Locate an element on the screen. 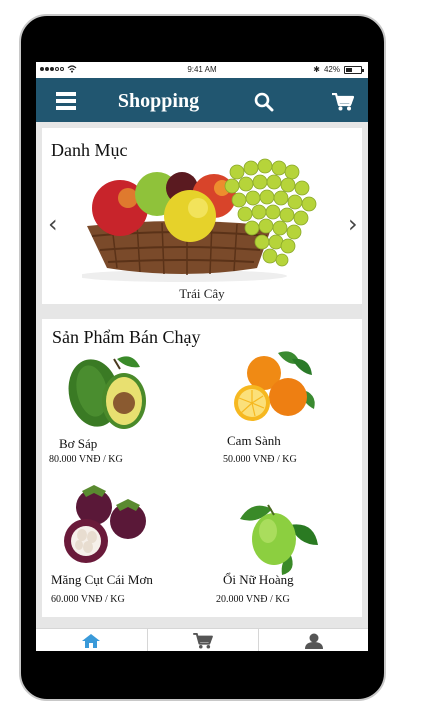 The image size is (427, 719). chevron-right-icon: › is located at coordinates (353, 224).